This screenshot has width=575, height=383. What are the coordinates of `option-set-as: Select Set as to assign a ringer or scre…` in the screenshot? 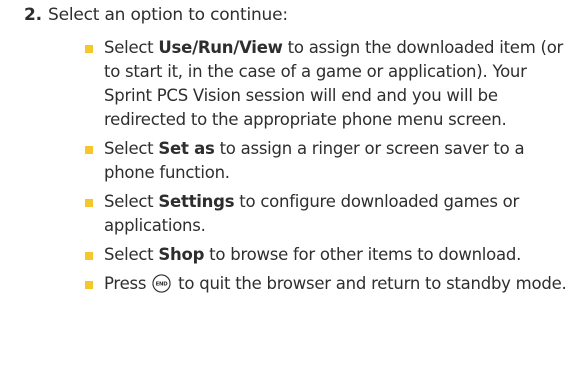 It's located at (326, 161).